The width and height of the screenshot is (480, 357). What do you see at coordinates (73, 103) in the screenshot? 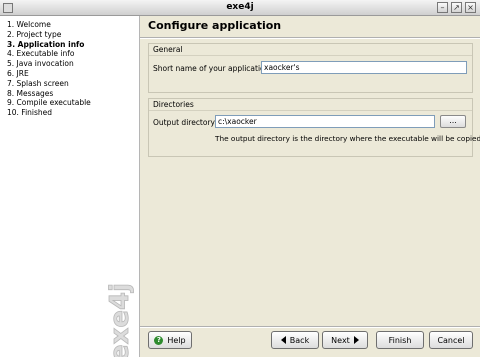
I see `step-item-compile-executable: 9. Compile executable` at bounding box center [73, 103].